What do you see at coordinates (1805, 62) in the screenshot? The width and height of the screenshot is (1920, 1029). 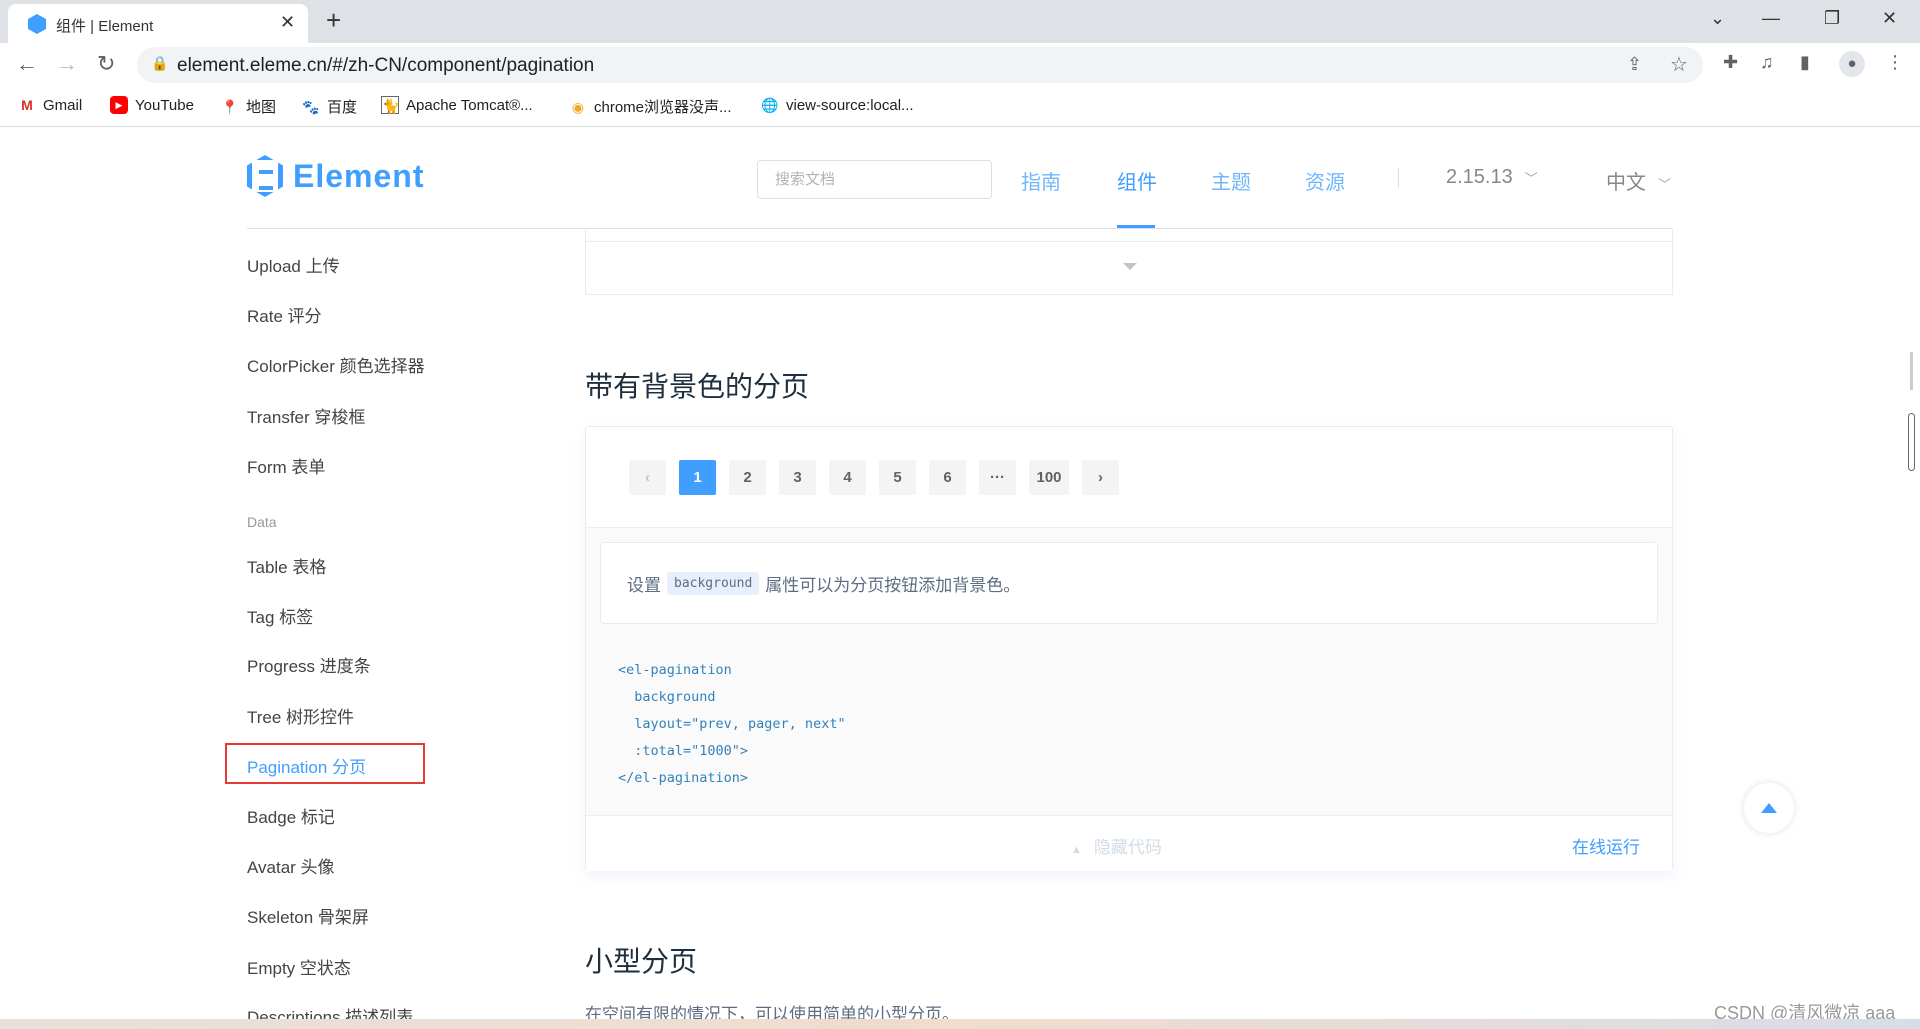 I see `side-panel-icon: ▮` at bounding box center [1805, 62].